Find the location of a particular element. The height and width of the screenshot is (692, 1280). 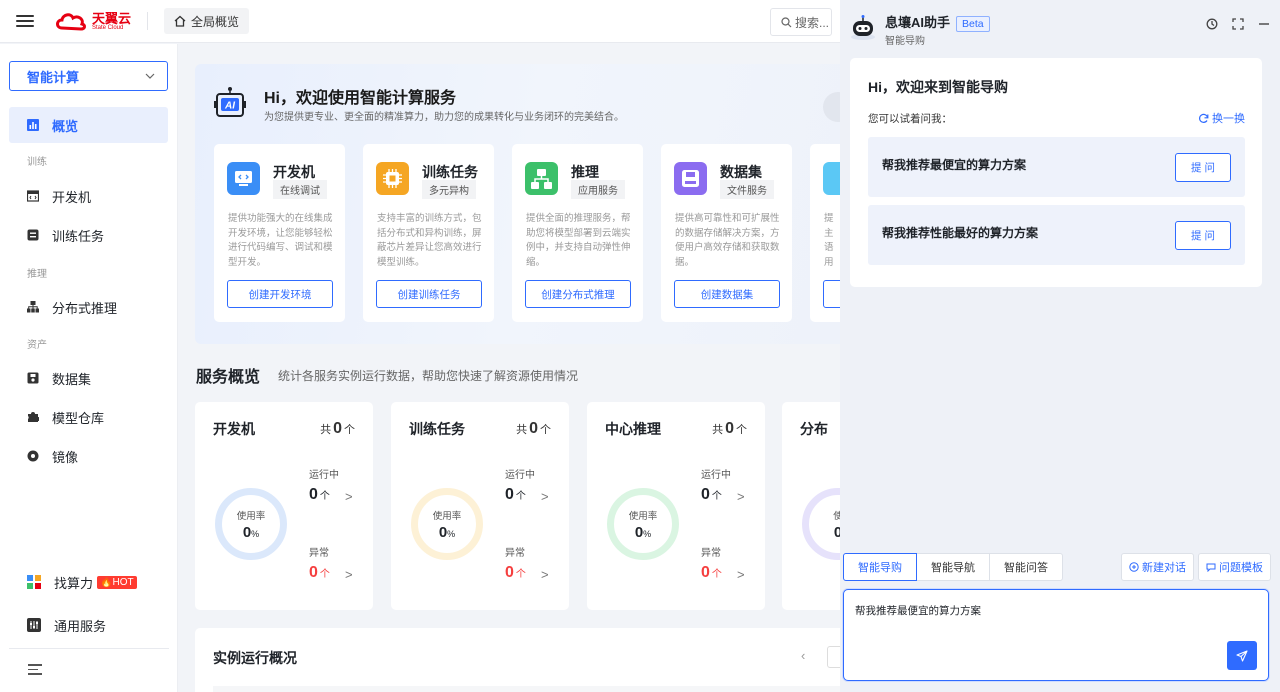

assistant-title-text: 息壤AI助手 is located at coordinates (918, 22).